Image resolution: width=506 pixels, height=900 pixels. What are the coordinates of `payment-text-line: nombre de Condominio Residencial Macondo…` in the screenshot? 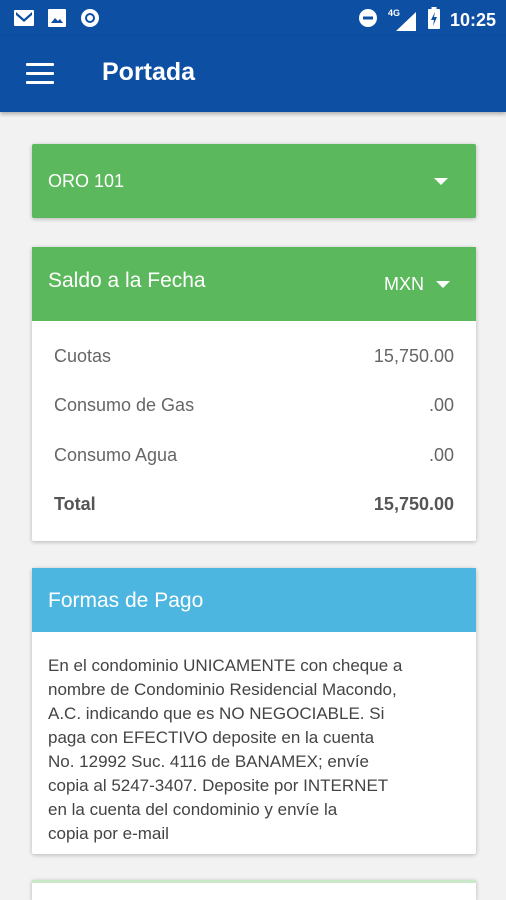 It's located at (222, 689).